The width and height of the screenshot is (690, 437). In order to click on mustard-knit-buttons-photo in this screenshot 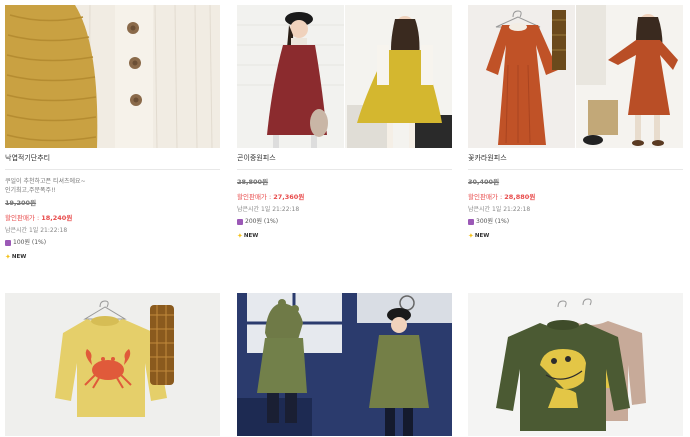, I will do `click(112, 76)`.